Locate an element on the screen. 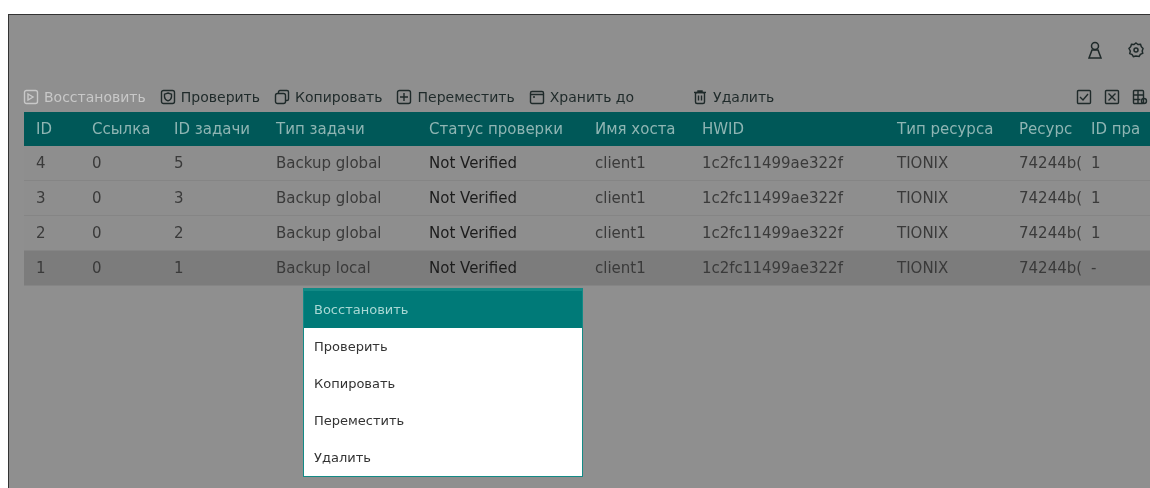 Image resolution: width=1150 pixels, height=488 pixels. column-header: Ссылка is located at coordinates (121, 129).